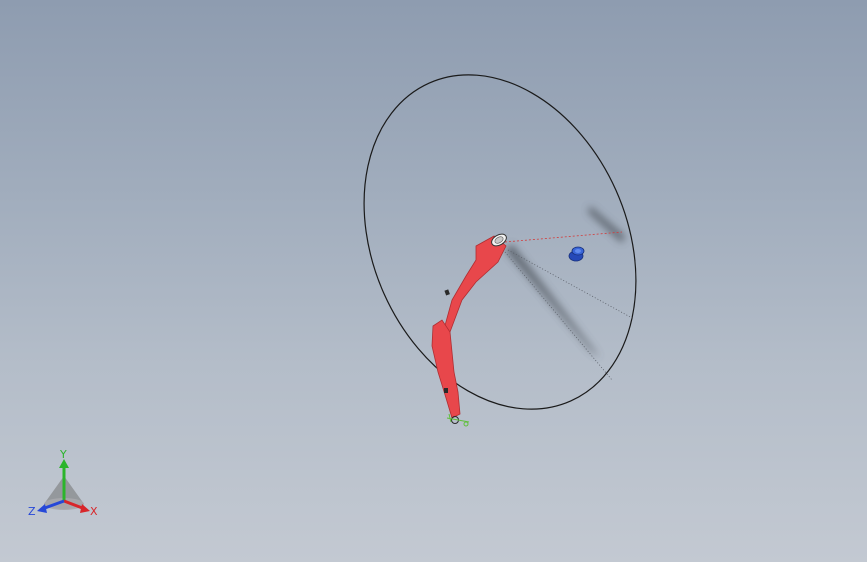  Describe the element at coordinates (64, 485) in the screenshot. I see `reference-triad: Y X Z` at that location.